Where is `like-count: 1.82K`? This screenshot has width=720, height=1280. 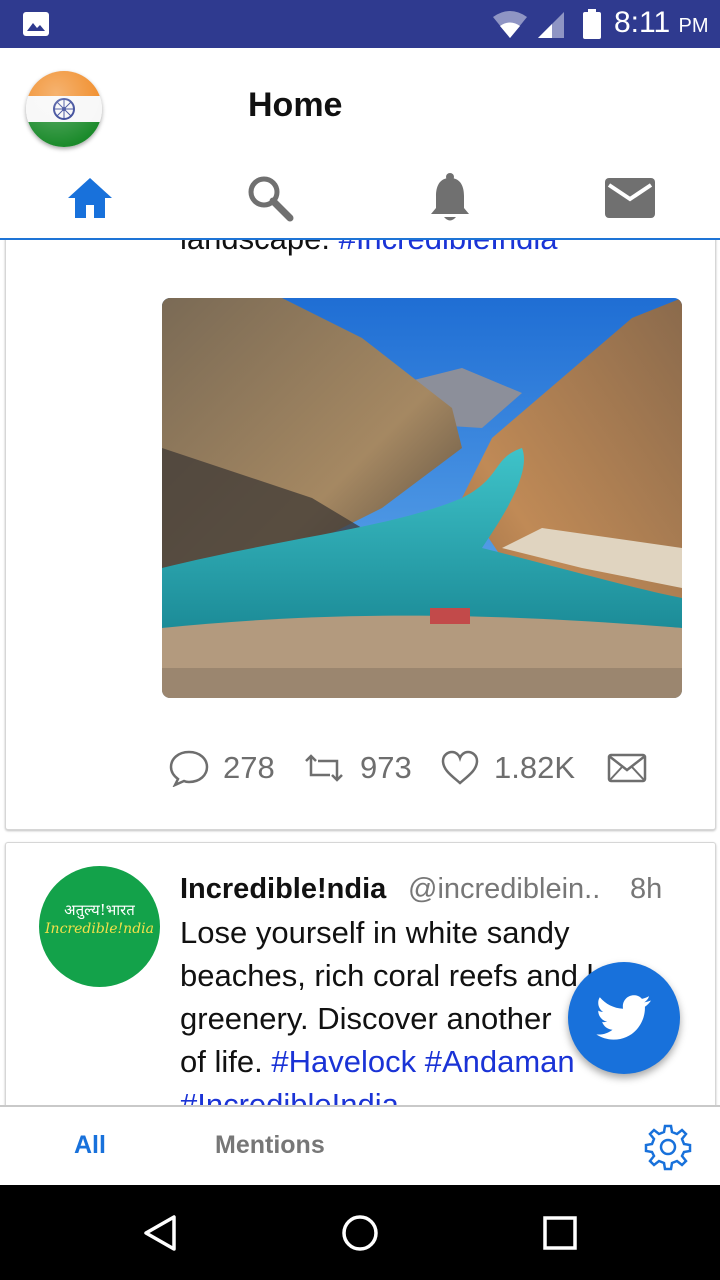 like-count: 1.82K is located at coordinates (535, 767).